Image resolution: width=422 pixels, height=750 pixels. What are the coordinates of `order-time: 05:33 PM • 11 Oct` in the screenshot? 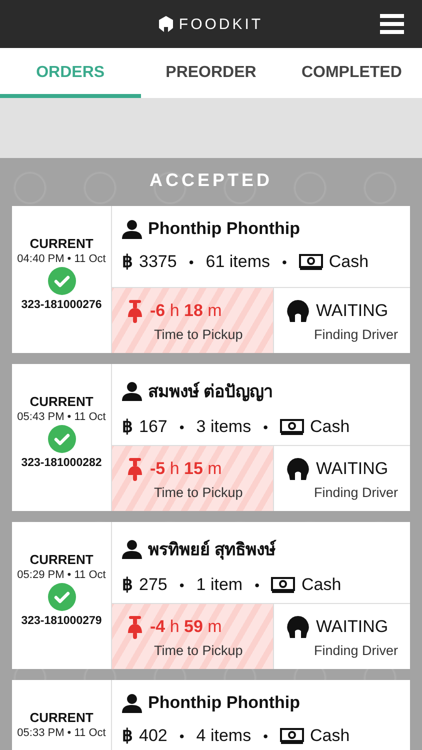 It's located at (61, 733).